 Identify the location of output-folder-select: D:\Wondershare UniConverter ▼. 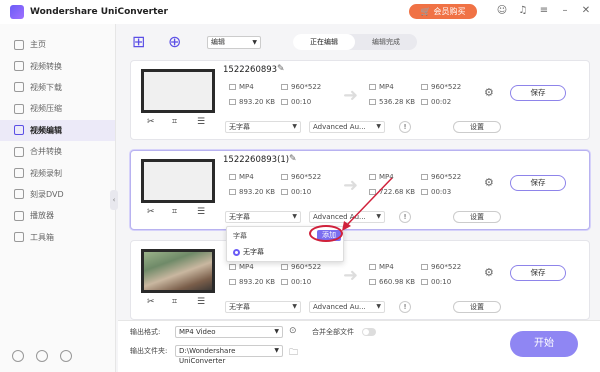
(229, 355).